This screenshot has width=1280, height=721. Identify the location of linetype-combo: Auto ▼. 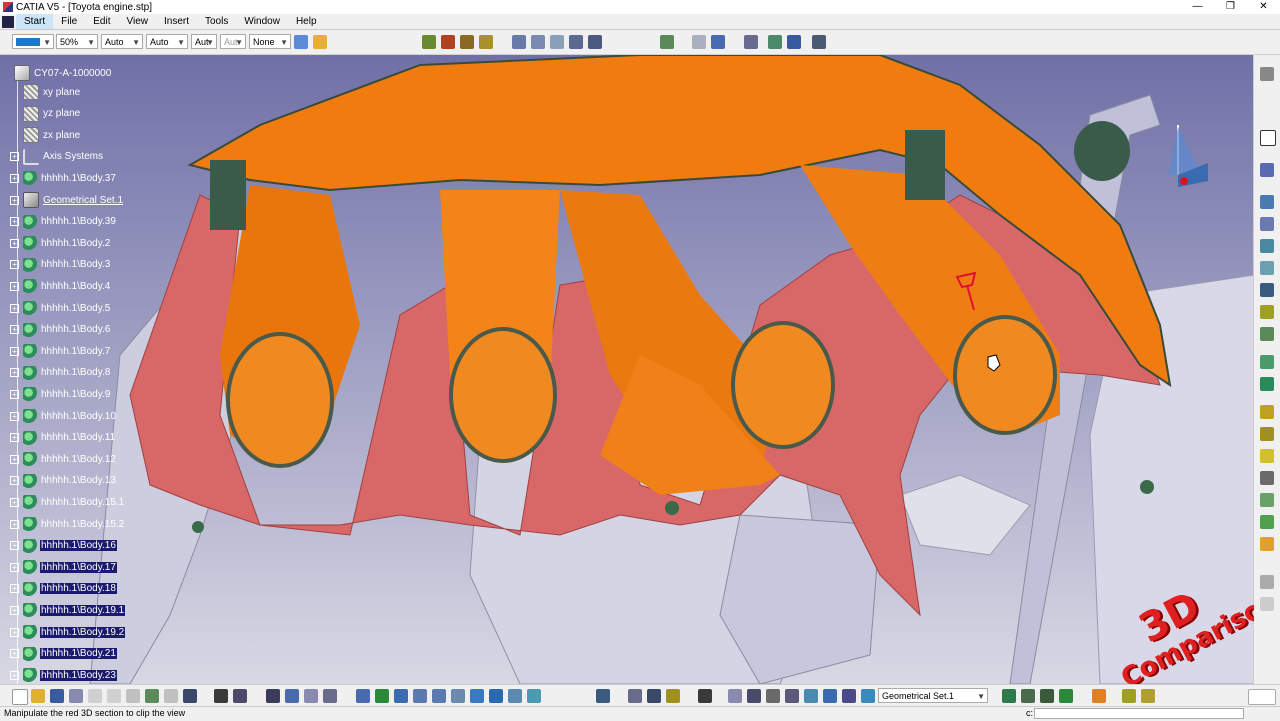
(122, 41).